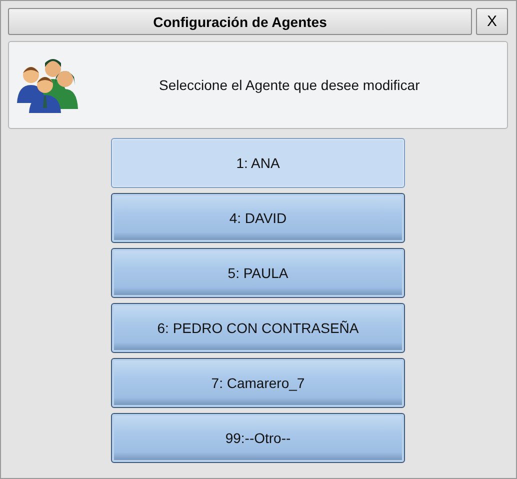 This screenshot has height=479, width=517. Describe the element at coordinates (47, 85) in the screenshot. I see `people-group-icon` at that location.